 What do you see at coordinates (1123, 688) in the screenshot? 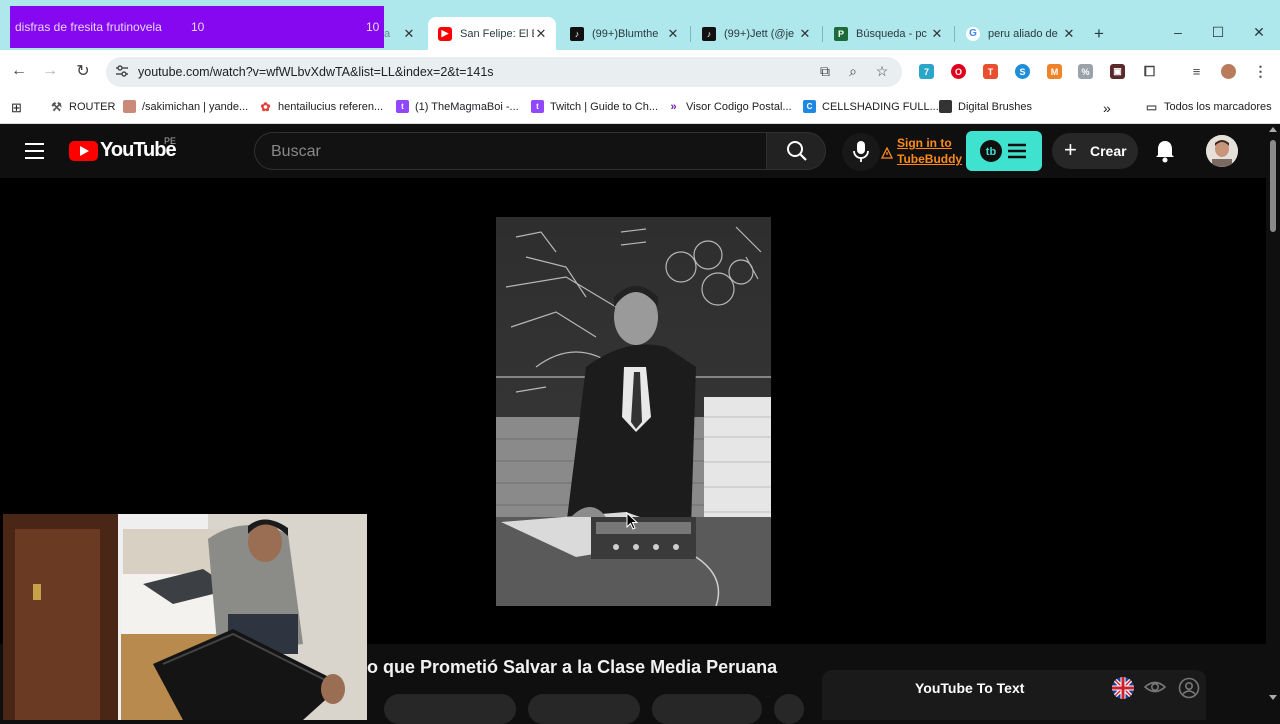
I see `uk-flag-icon` at bounding box center [1123, 688].